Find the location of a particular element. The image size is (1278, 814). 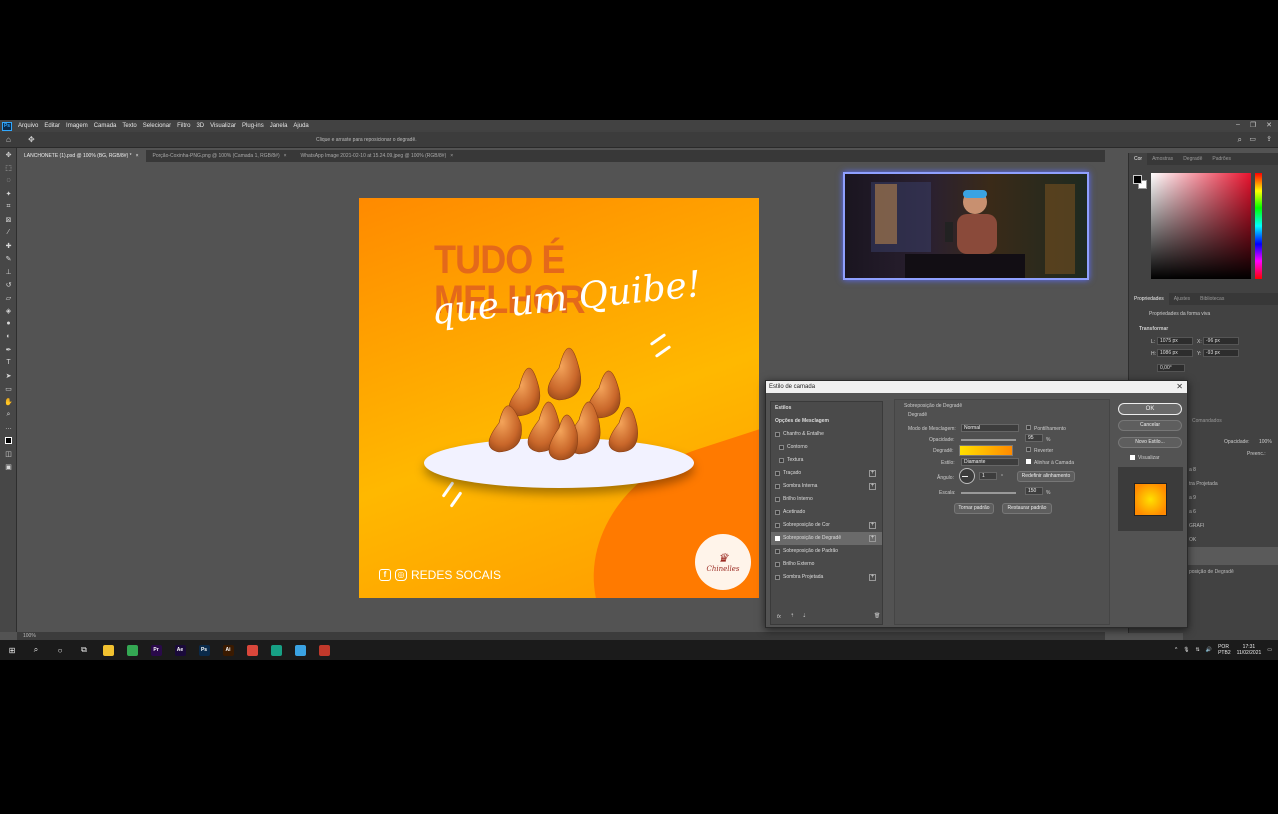

minimize-icon: – is located at coordinates (1238, 125).